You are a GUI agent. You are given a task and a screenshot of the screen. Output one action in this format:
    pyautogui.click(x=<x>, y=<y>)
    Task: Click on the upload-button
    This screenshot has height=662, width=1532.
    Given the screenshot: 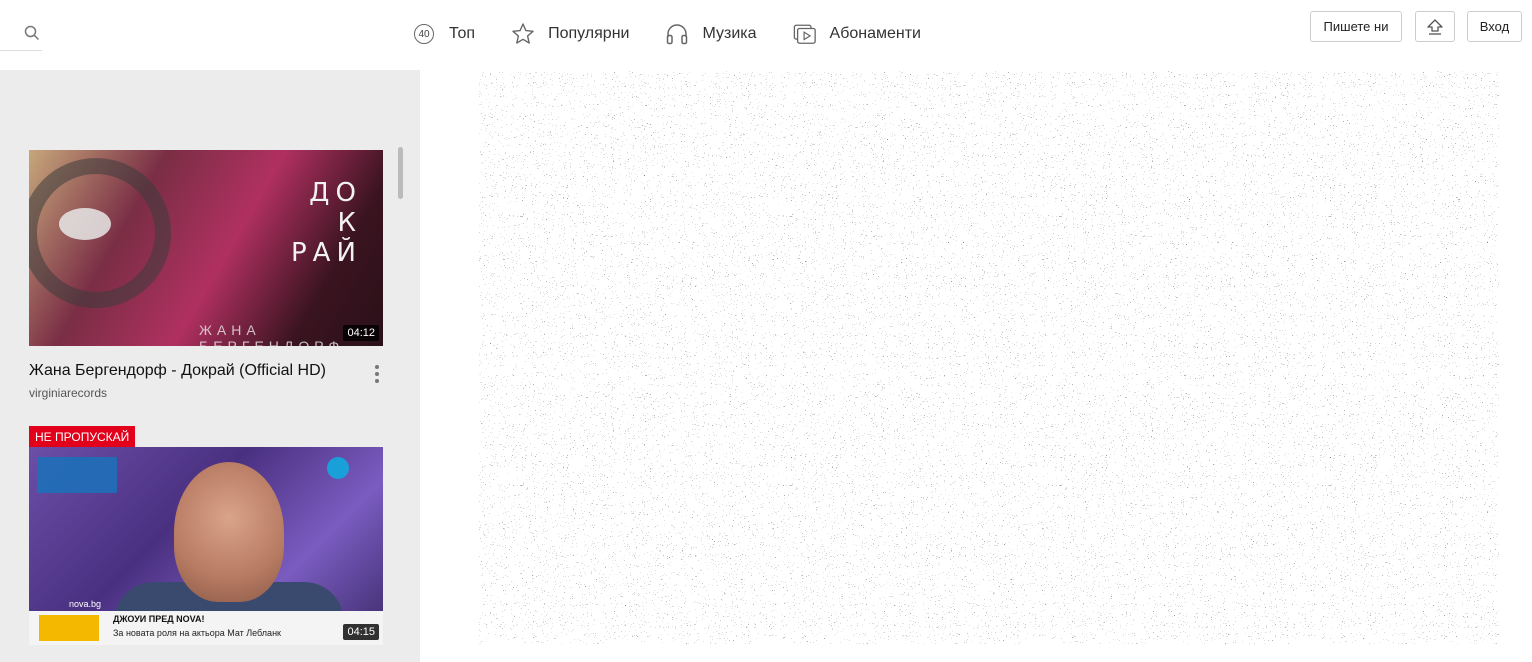 What is the action you would take?
    pyautogui.click(x=1435, y=26)
    